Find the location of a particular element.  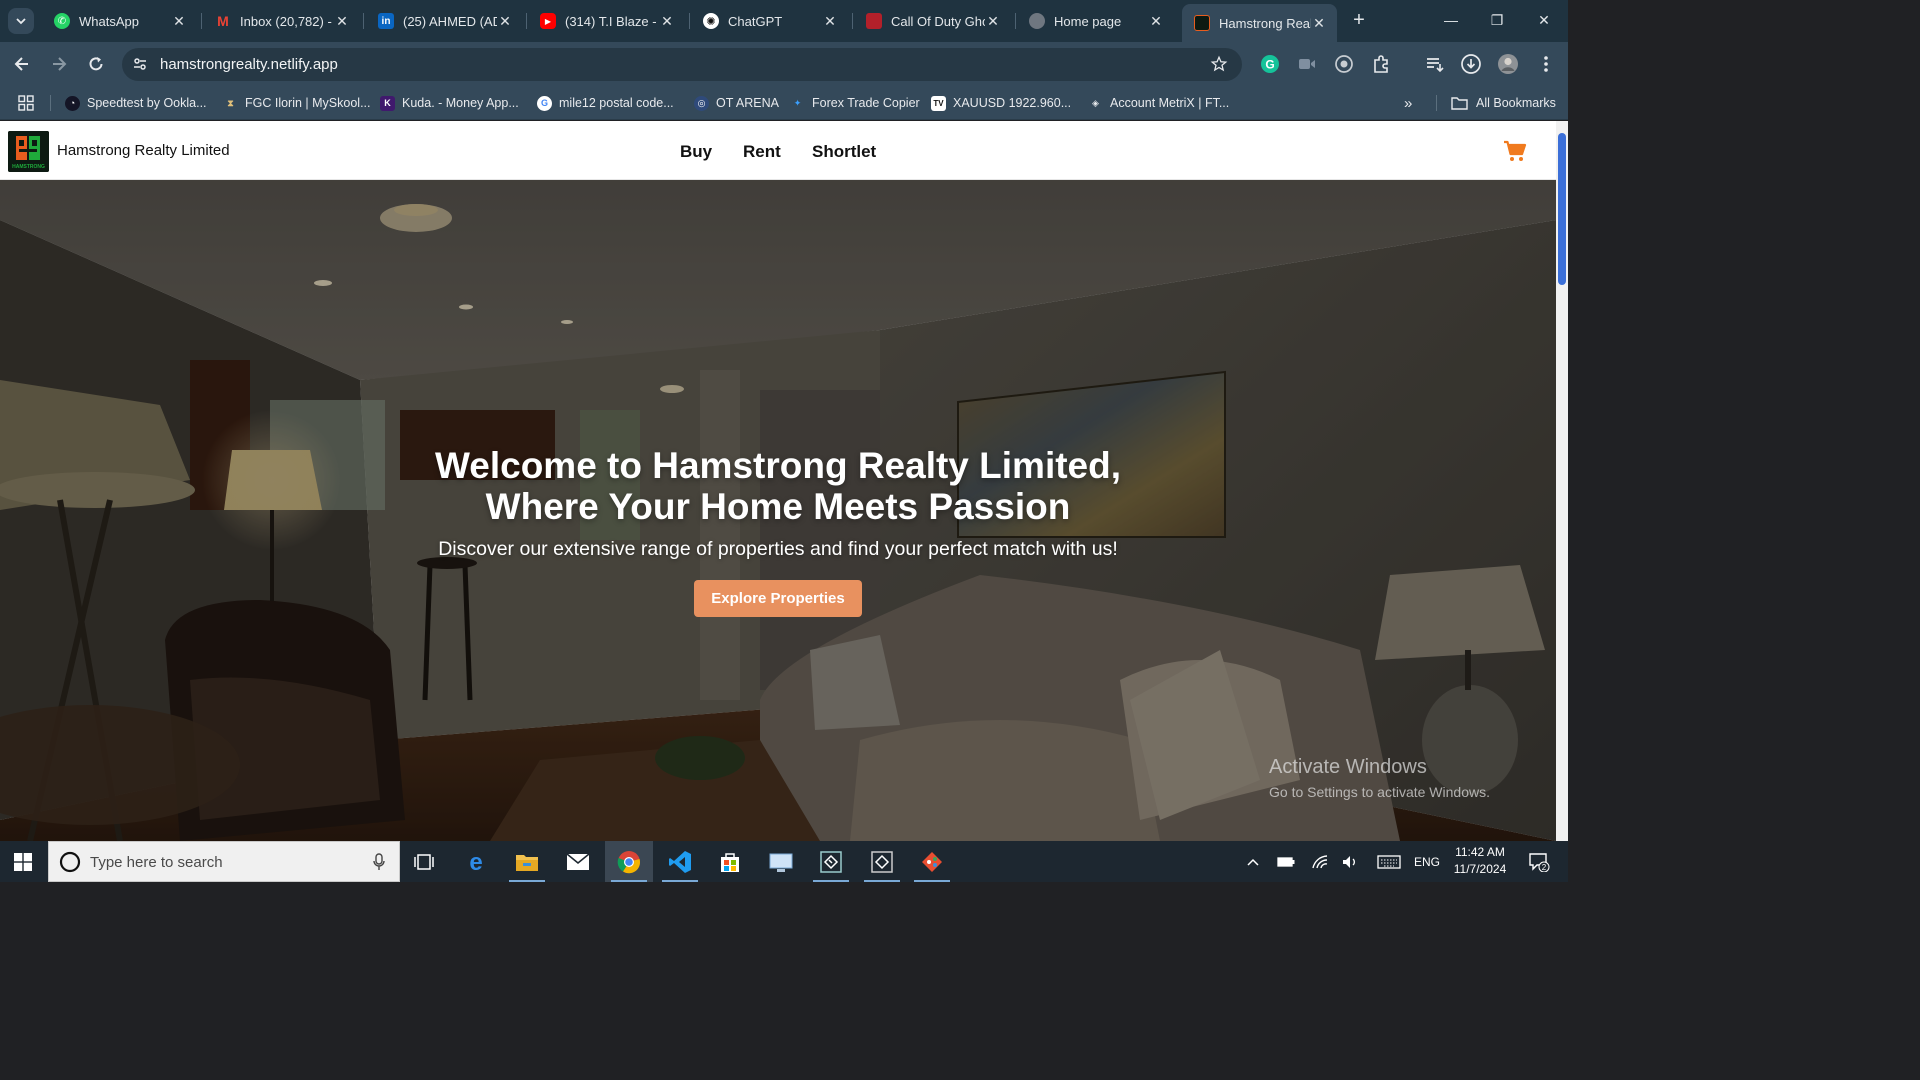

remote-desktop-icon is located at coordinates (781, 861).